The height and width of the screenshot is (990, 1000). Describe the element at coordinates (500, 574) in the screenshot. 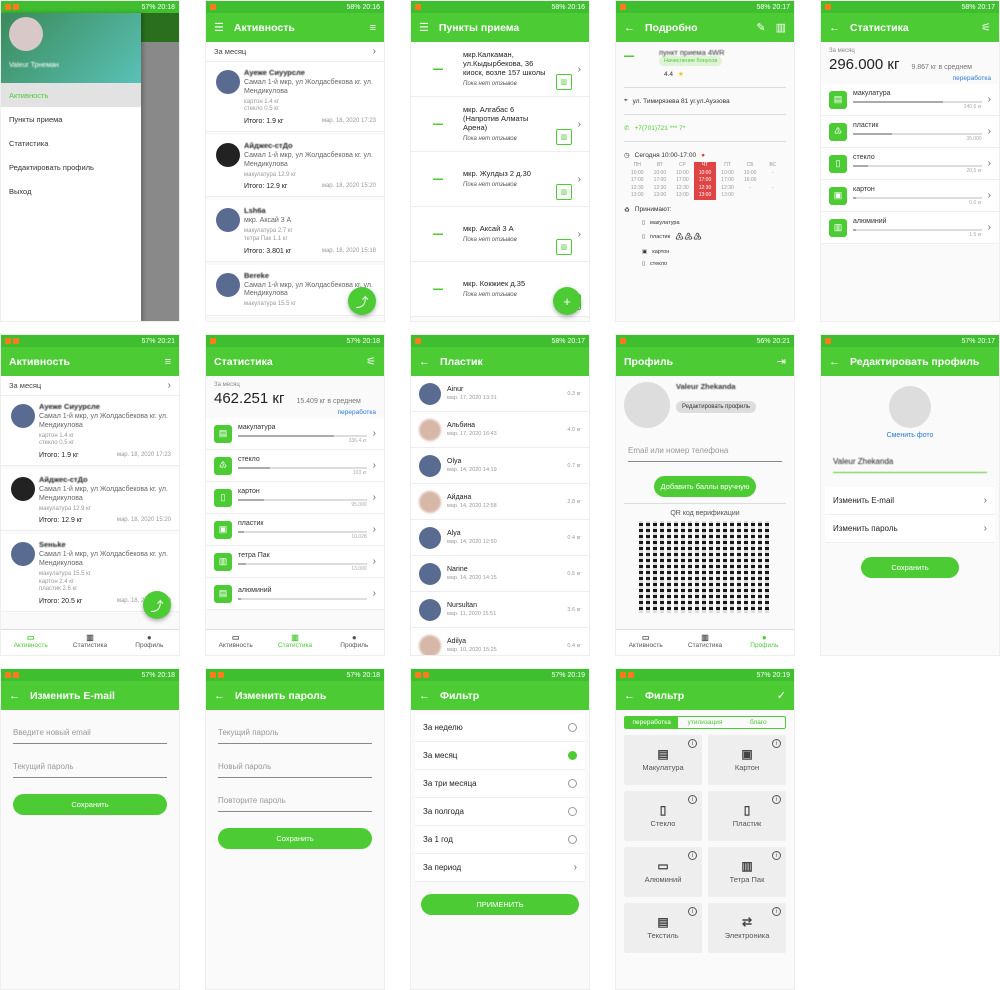

I see `list-item: Narine мар. 14, 2020 14:15 0.5 кг` at that location.